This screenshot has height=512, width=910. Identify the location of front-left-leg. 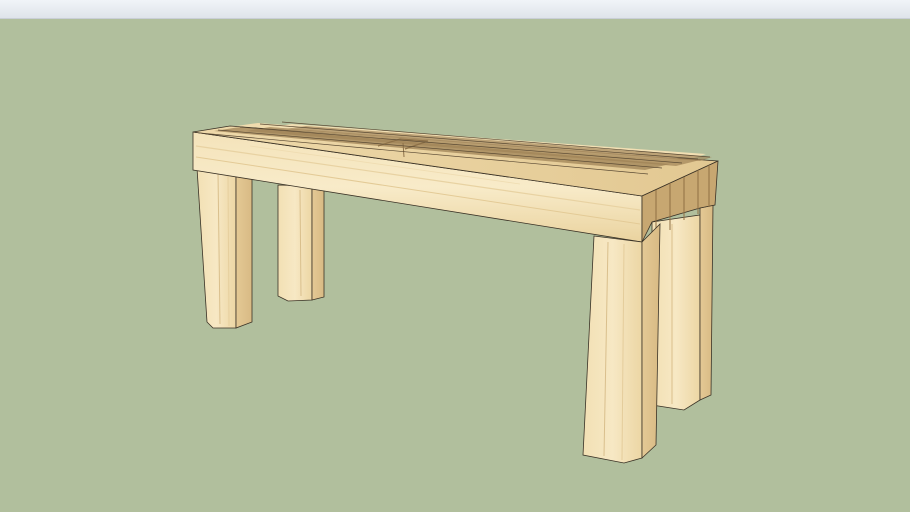
(224, 248).